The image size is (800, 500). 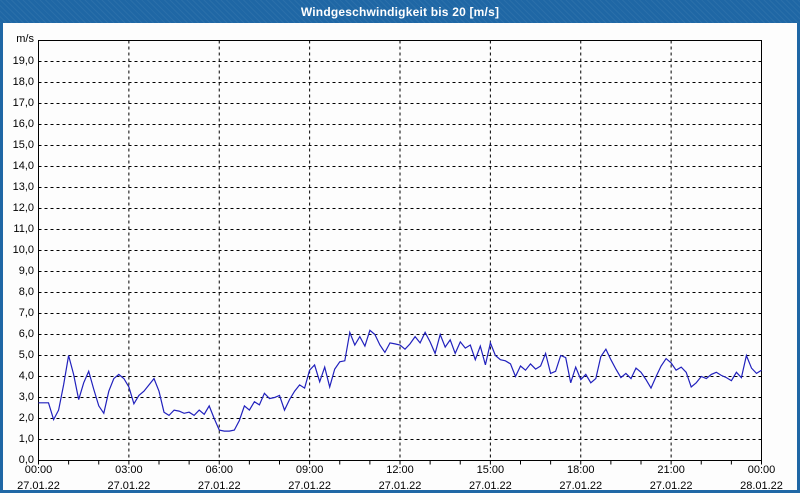 What do you see at coordinates (26, 271) in the screenshot?
I see `y-tick-label: 9,0` at bounding box center [26, 271].